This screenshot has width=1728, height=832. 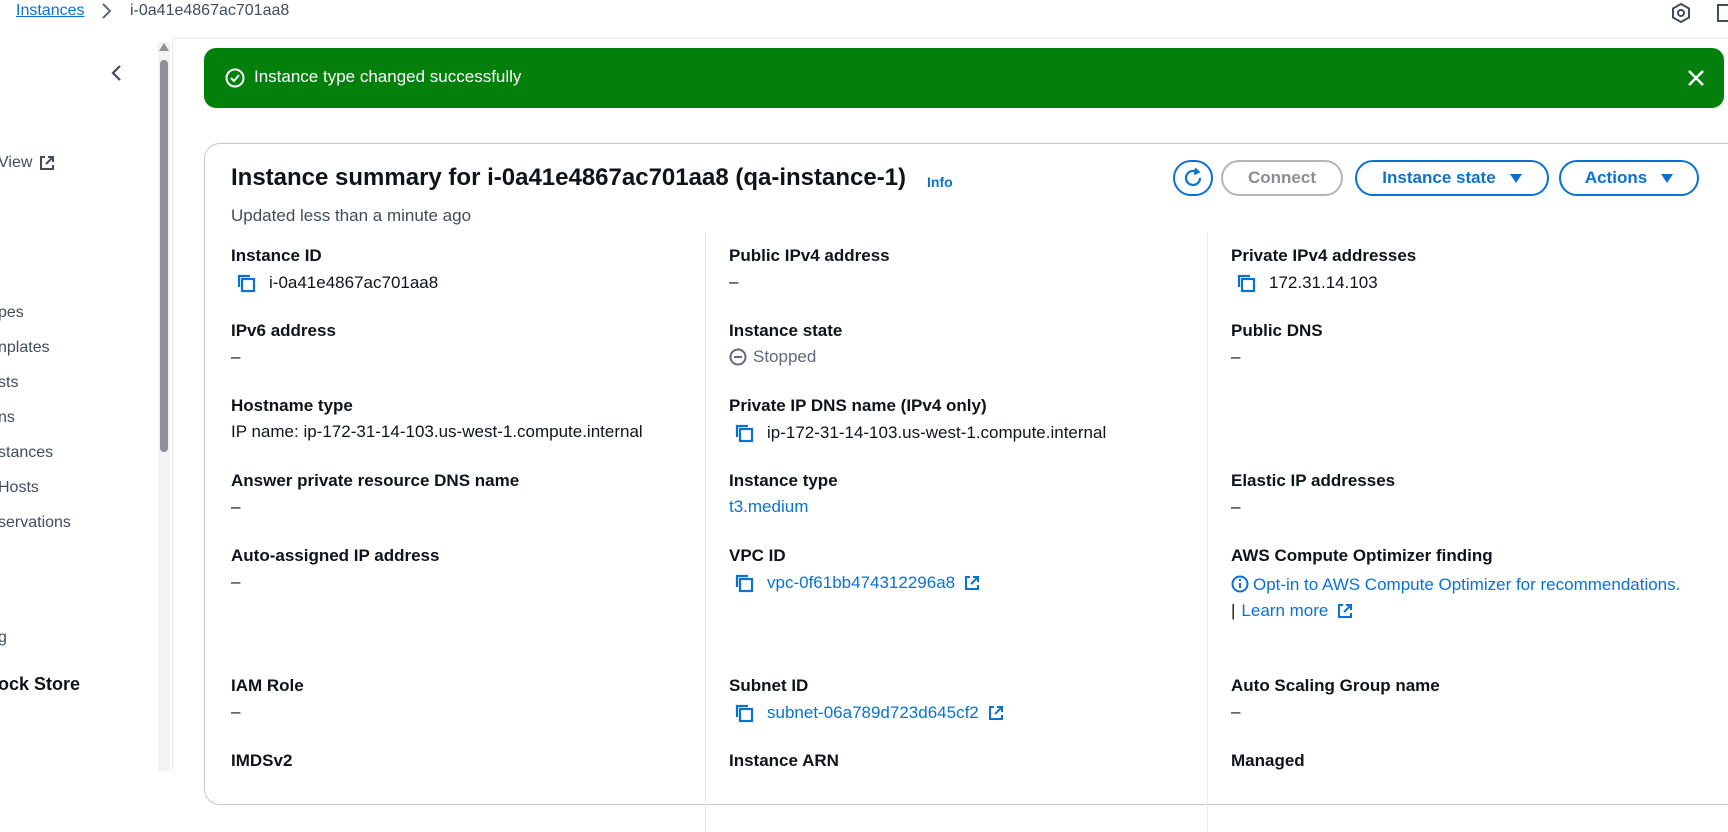 What do you see at coordinates (1236, 711) in the screenshot?
I see `asg-name-value: –` at bounding box center [1236, 711].